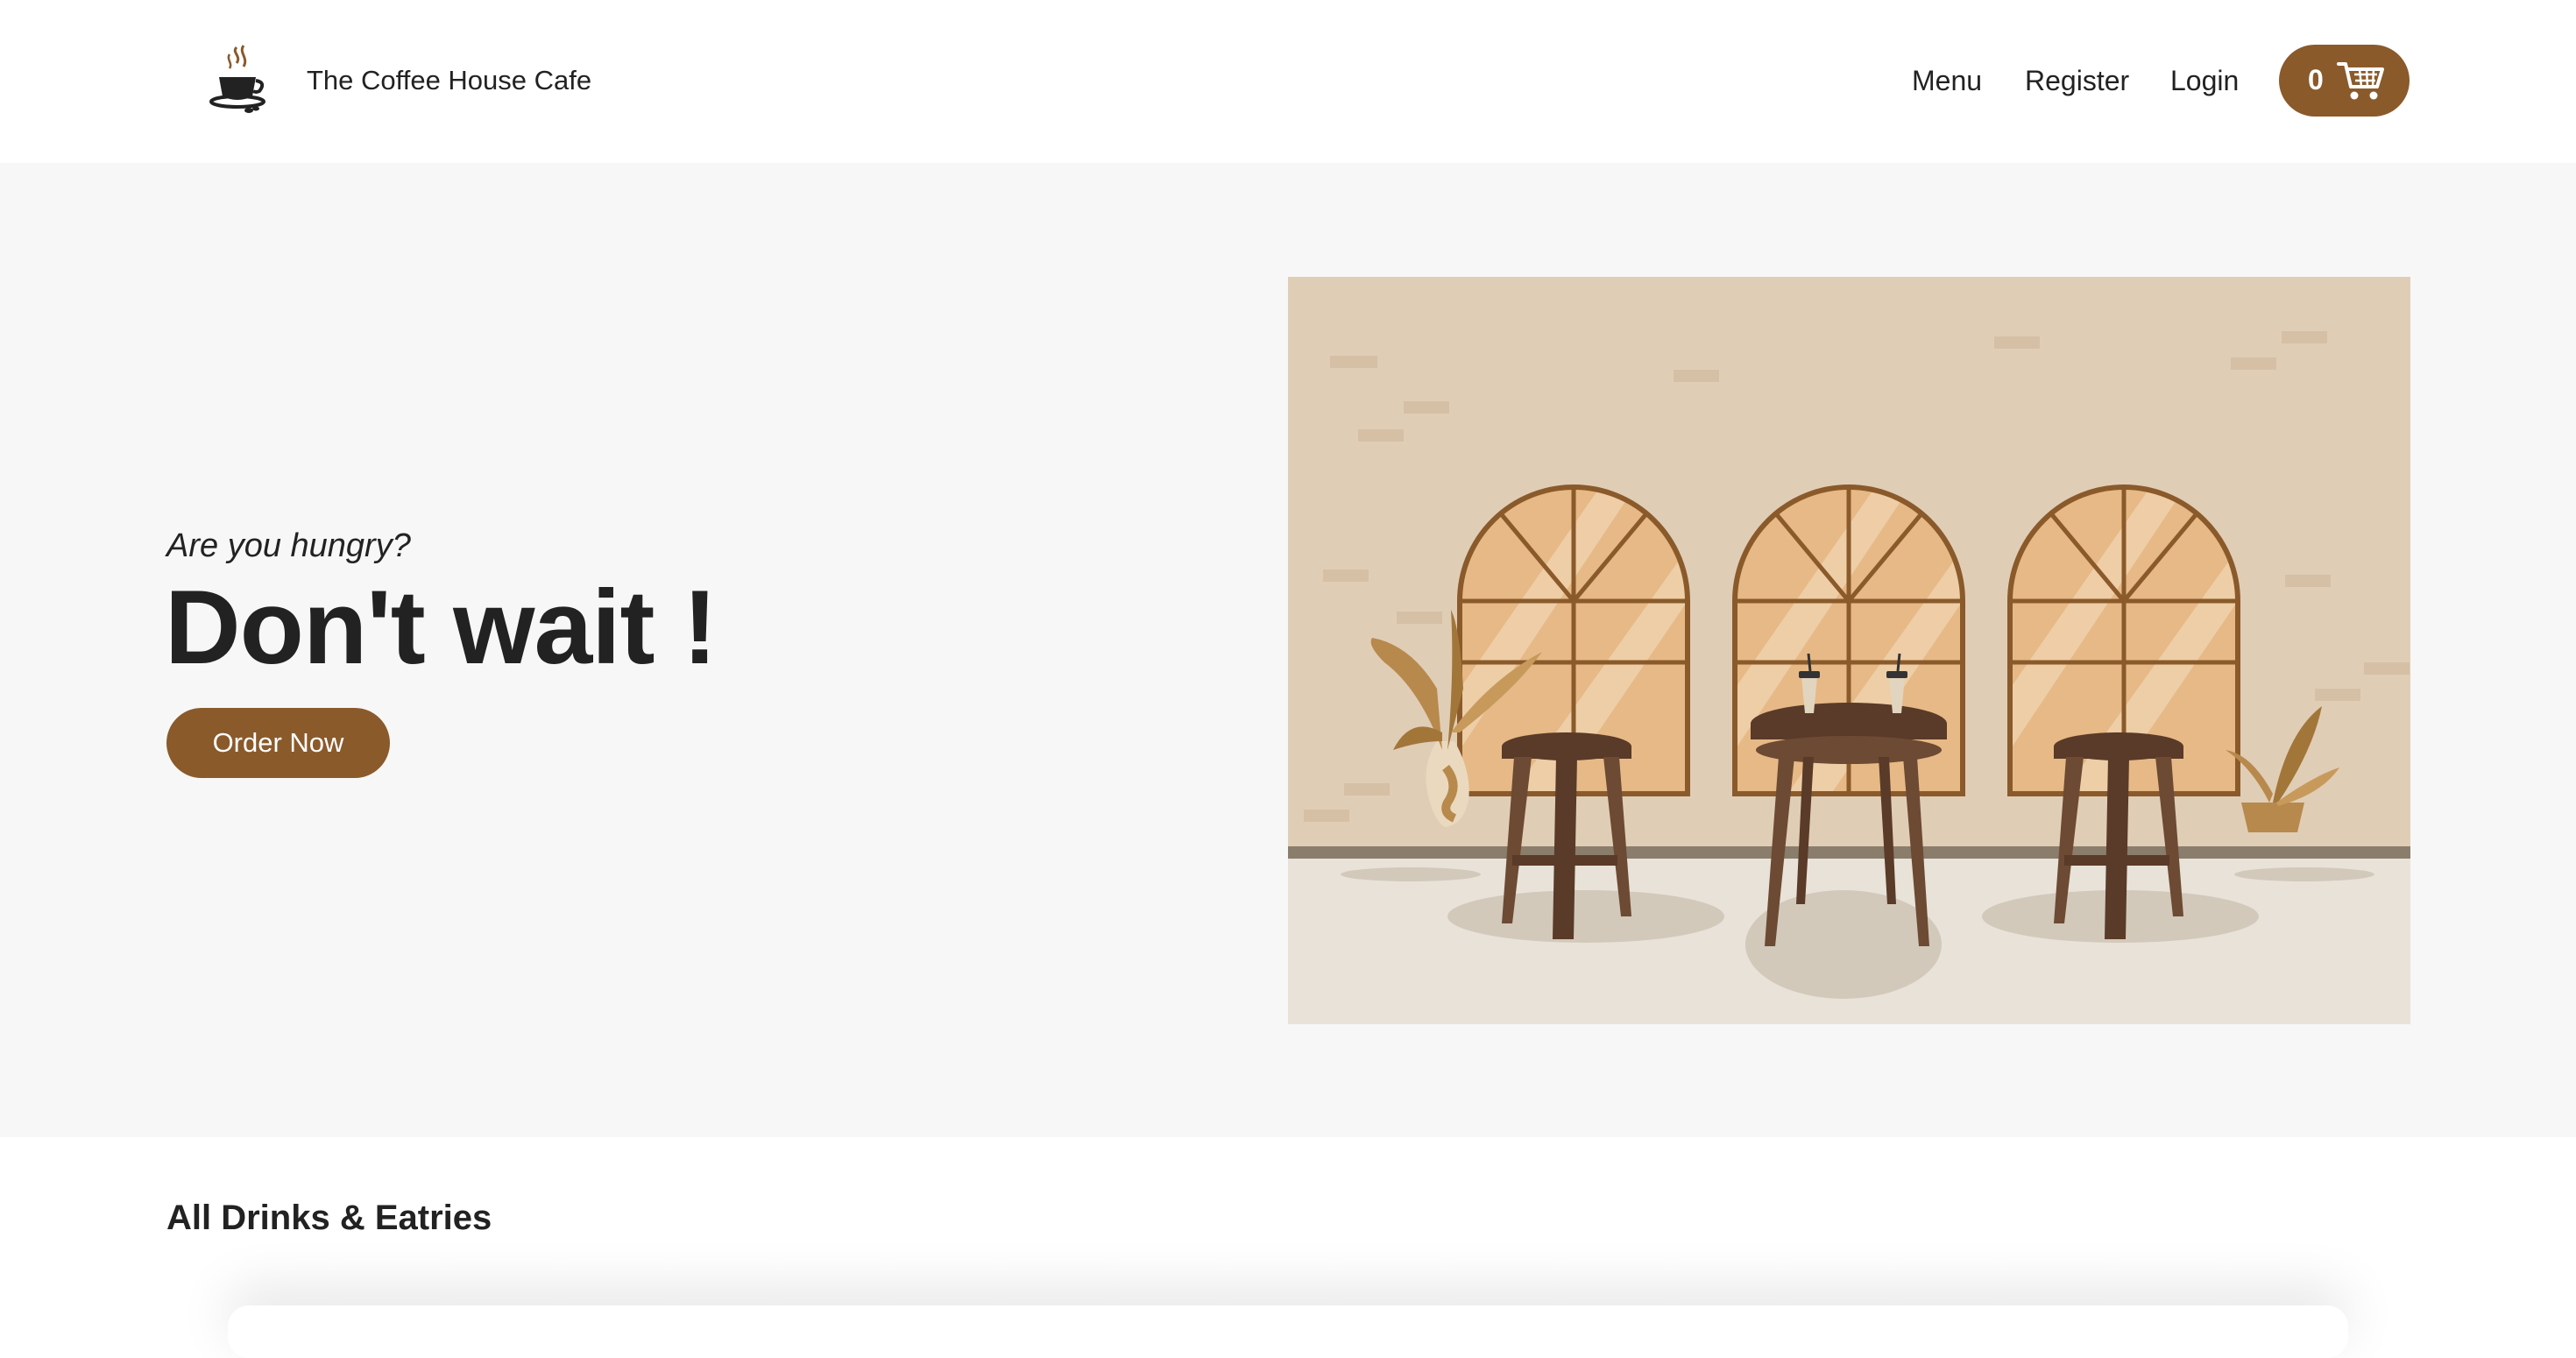  What do you see at coordinates (2204, 80) in the screenshot?
I see `nav-login-link: Login` at bounding box center [2204, 80].